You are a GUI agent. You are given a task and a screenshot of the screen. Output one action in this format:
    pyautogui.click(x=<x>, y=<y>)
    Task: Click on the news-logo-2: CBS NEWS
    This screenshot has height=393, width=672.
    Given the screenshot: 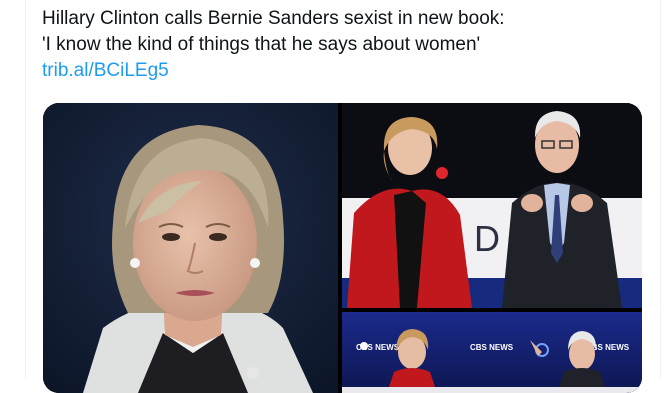 What is the action you would take?
    pyautogui.click(x=492, y=347)
    